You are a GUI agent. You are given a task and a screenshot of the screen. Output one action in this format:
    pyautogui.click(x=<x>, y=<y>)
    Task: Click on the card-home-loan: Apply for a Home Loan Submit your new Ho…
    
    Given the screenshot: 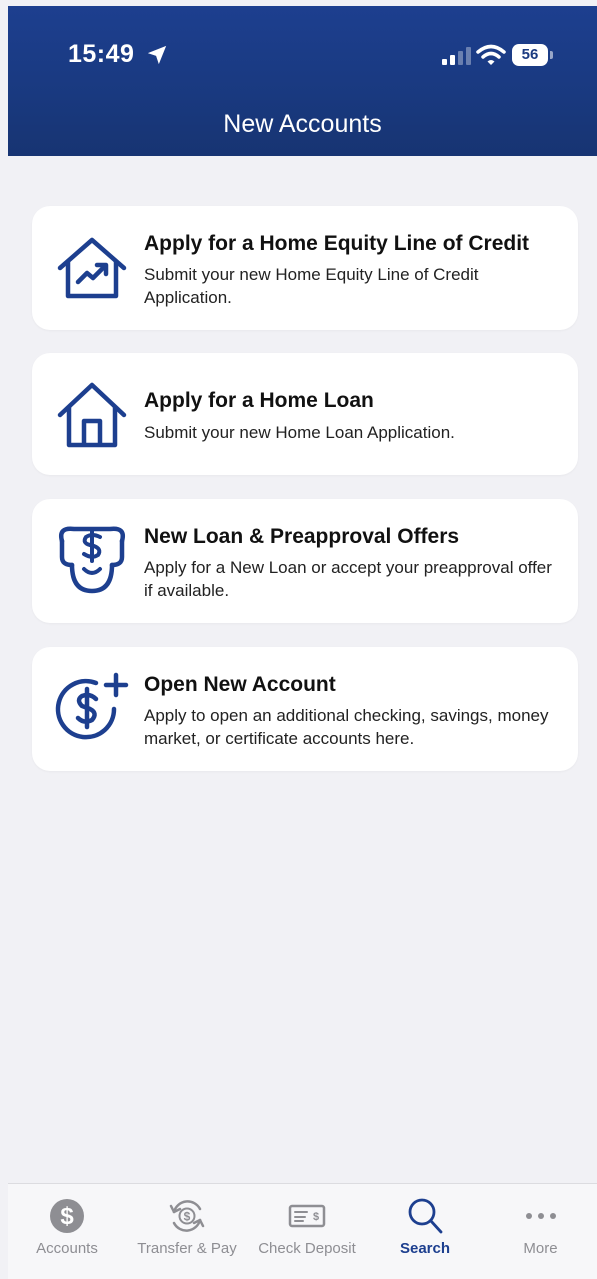 What is the action you would take?
    pyautogui.click(x=305, y=414)
    